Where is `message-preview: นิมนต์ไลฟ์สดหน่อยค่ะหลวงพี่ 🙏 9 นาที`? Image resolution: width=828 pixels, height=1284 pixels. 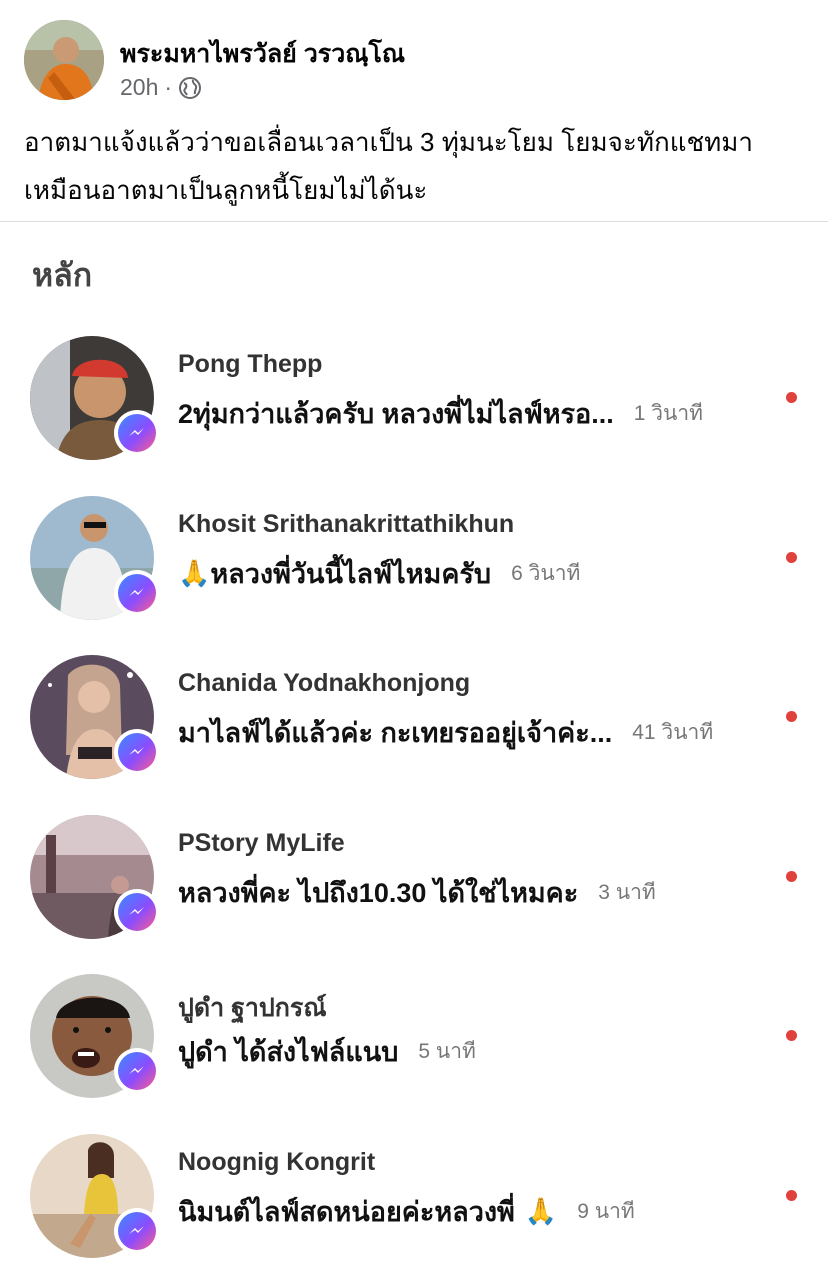
message-preview: นิมนต์ไลฟ์สดหน่อยค่ะหลวงพี่ 🙏 9 นาที is located at coordinates (406, 1211).